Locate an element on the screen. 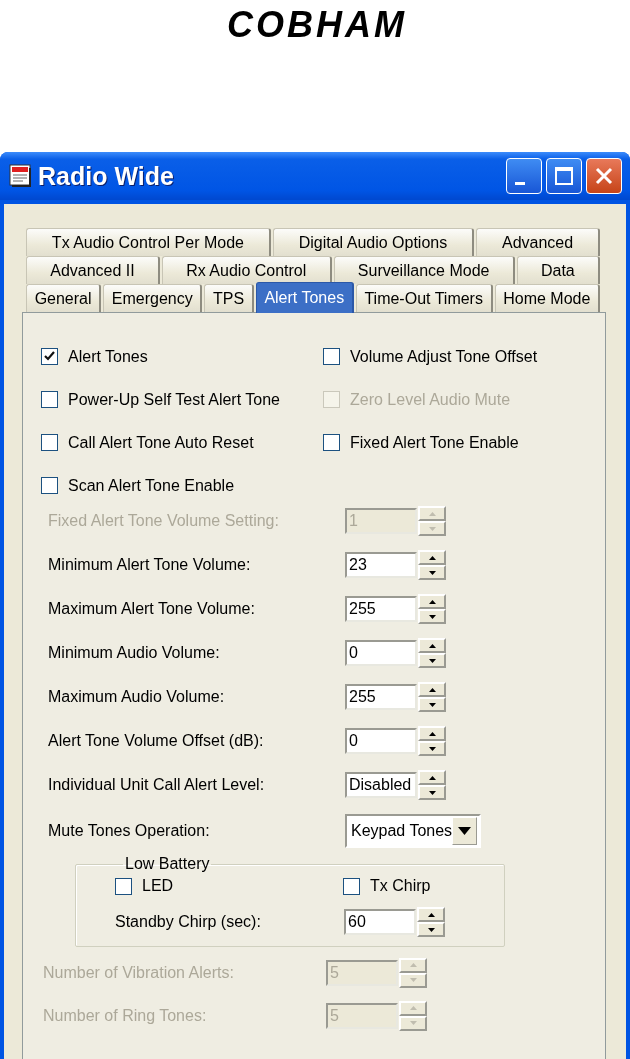 The width and height of the screenshot is (630, 1059). setting-label: Standby Chirp (sec): is located at coordinates (188, 922).